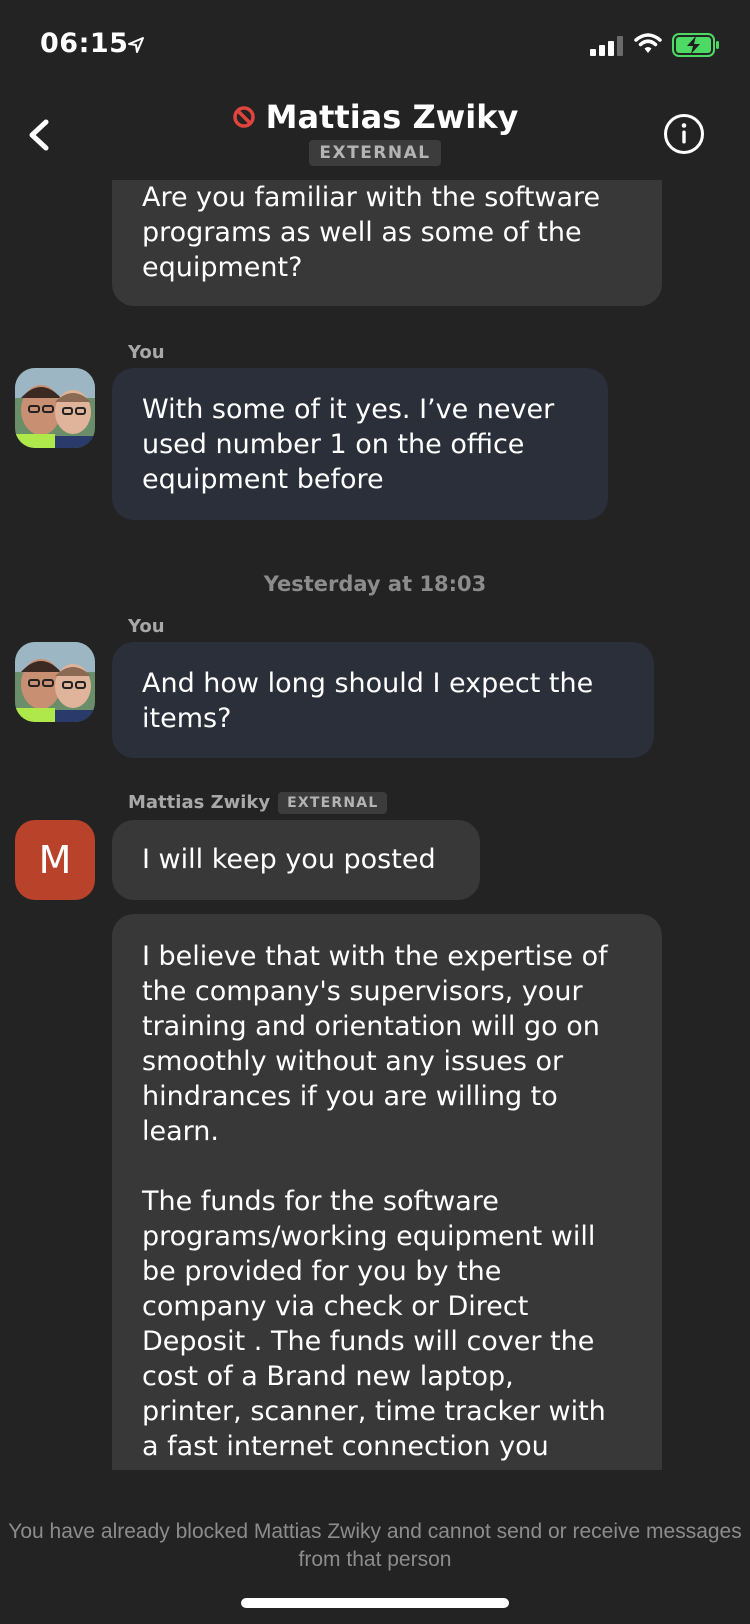 The width and height of the screenshot is (750, 1624). I want to click on home-indicator, so click(375, 1603).